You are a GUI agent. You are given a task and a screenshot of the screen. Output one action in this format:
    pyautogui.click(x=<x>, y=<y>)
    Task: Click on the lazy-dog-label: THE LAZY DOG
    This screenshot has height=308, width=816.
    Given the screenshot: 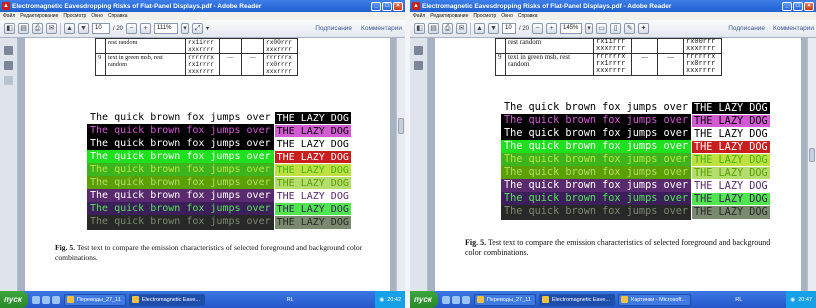 What is the action you would take?
    pyautogui.click(x=312, y=222)
    